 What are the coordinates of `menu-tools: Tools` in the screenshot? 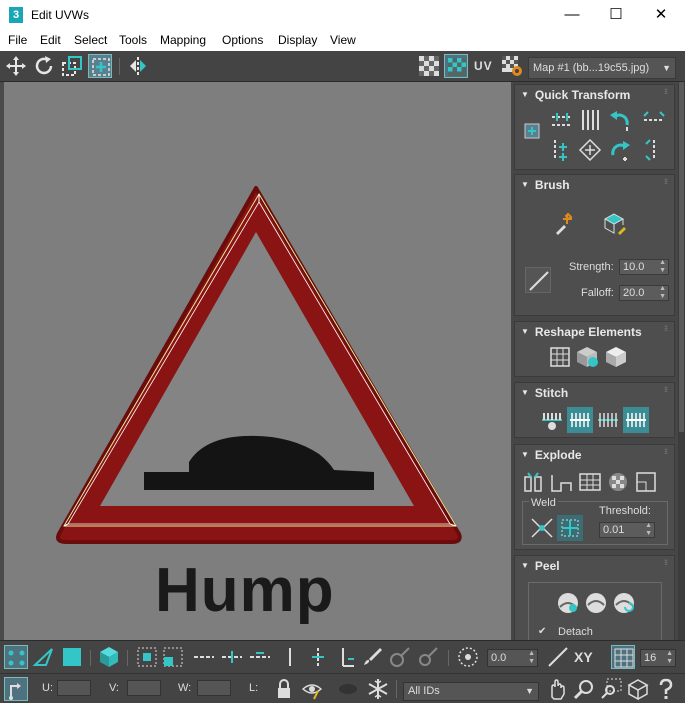 It's located at (133, 40).